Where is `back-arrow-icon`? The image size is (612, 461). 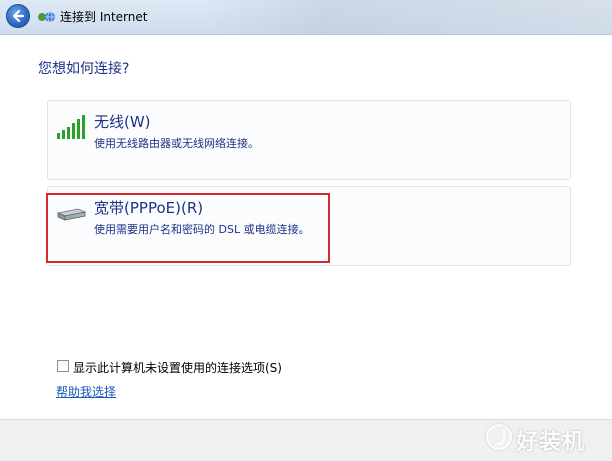 back-arrow-icon is located at coordinates (18, 16).